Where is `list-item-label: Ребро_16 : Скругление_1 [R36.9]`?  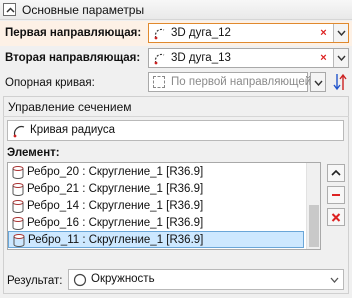
list-item-label: Ребро_16 : Скругление_1 [R36.9] is located at coordinates (115, 223).